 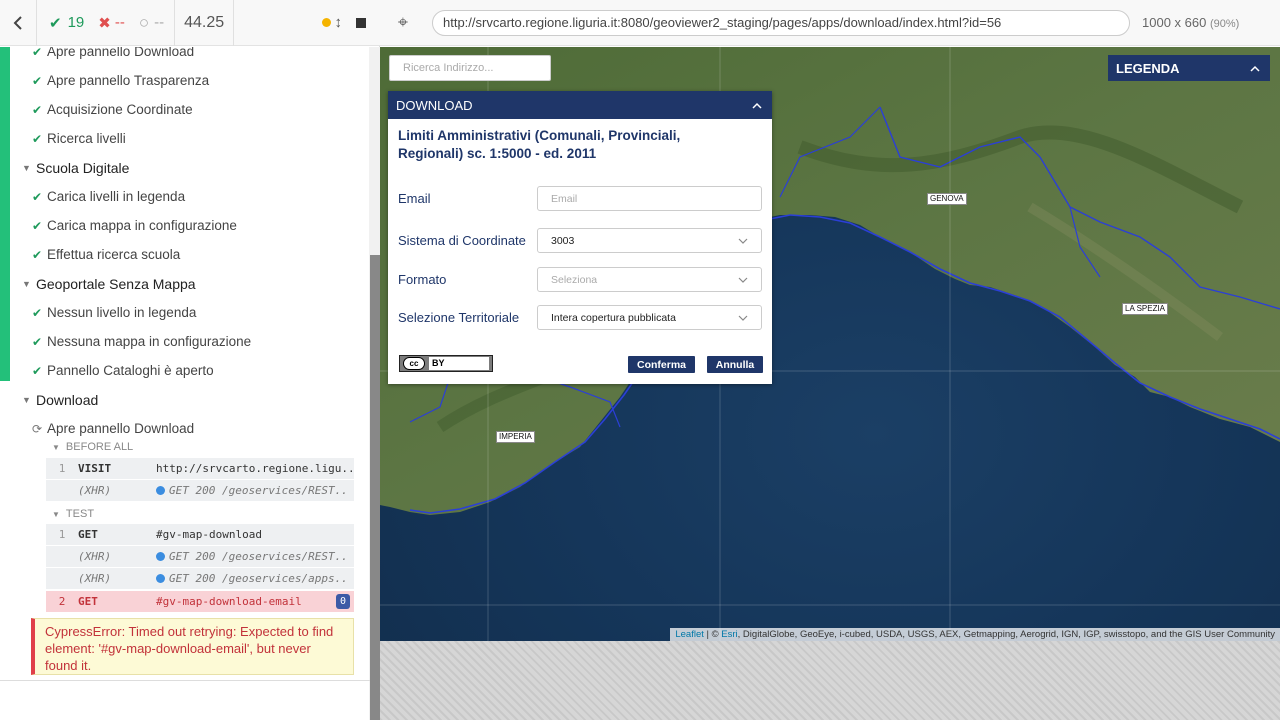 What do you see at coordinates (101, 109) in the screenshot?
I see `test-row: ✔ Acquisizione Coordinate` at bounding box center [101, 109].